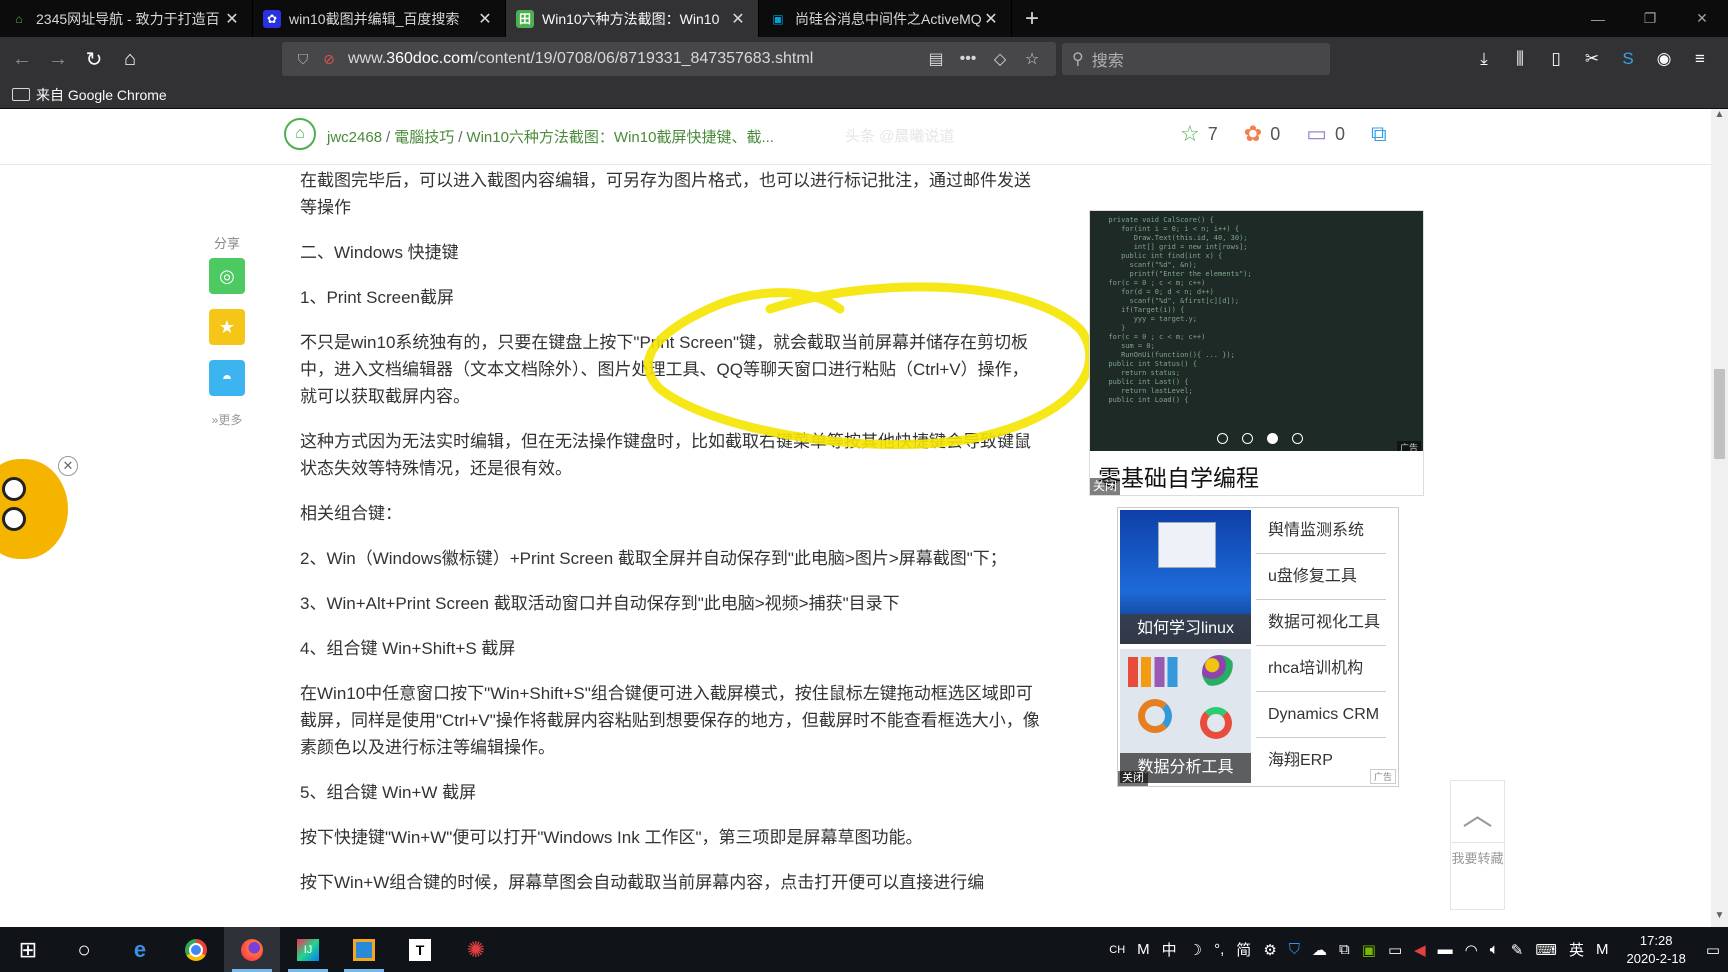 The image size is (1728, 972). What do you see at coordinates (303, 59) in the screenshot?
I see `shield-icon: ⛉` at bounding box center [303, 59].